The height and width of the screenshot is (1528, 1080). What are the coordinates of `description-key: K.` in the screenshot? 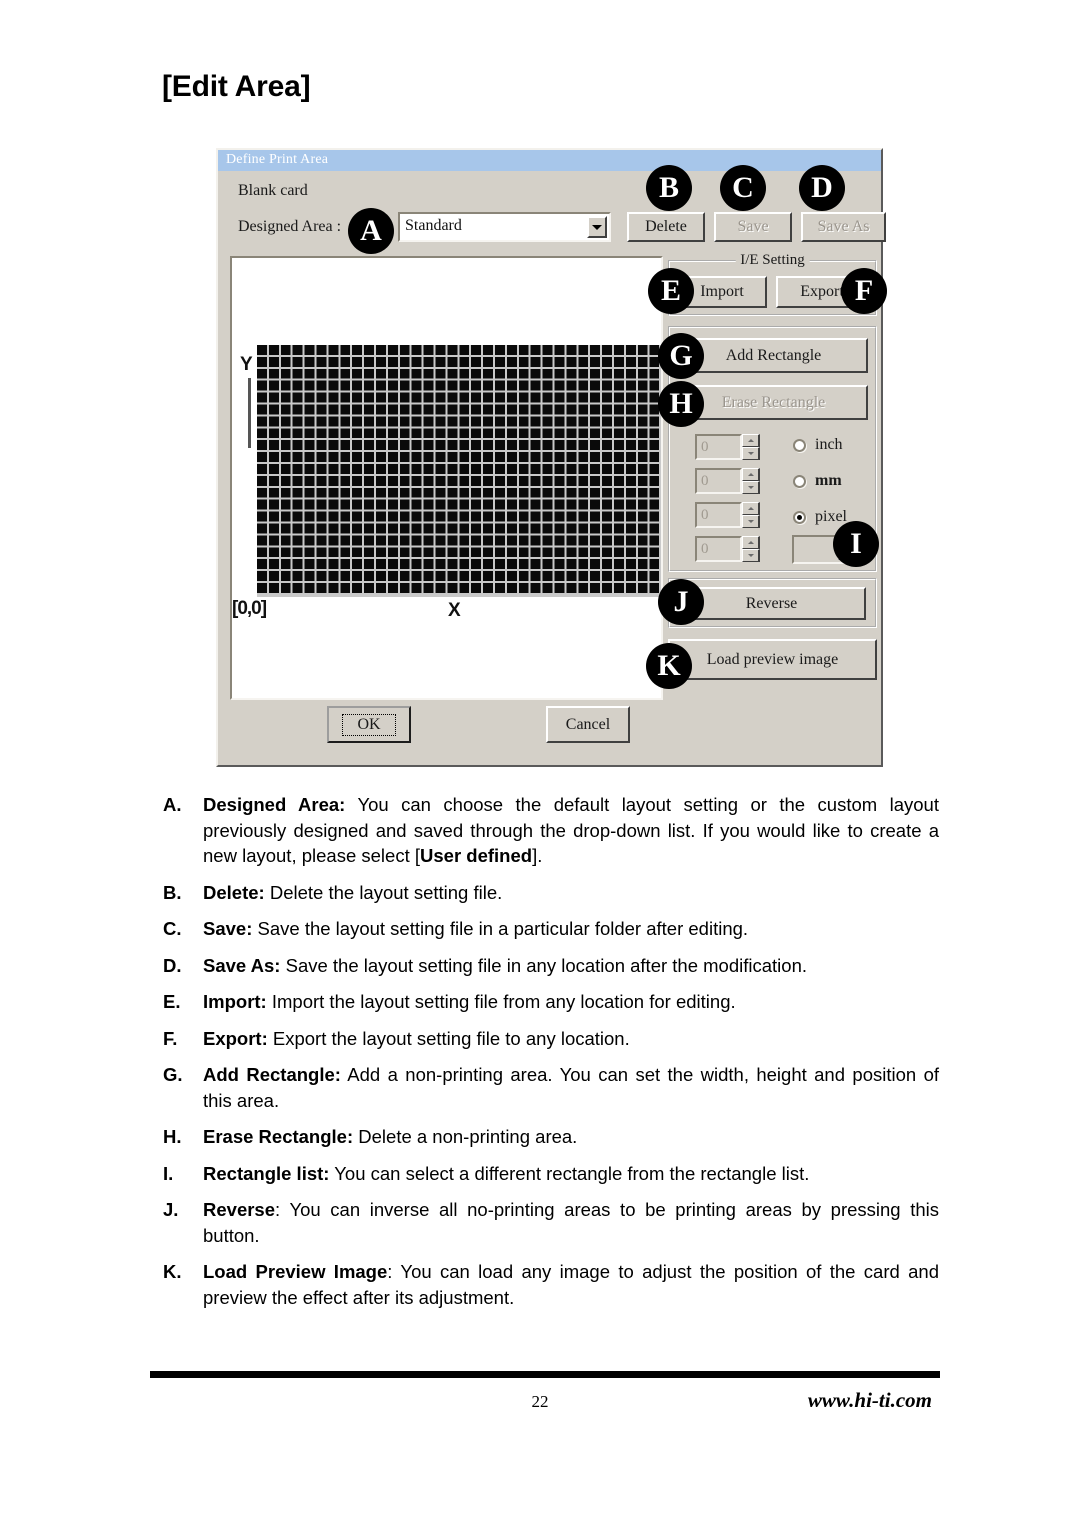 It's located at (172, 1272).